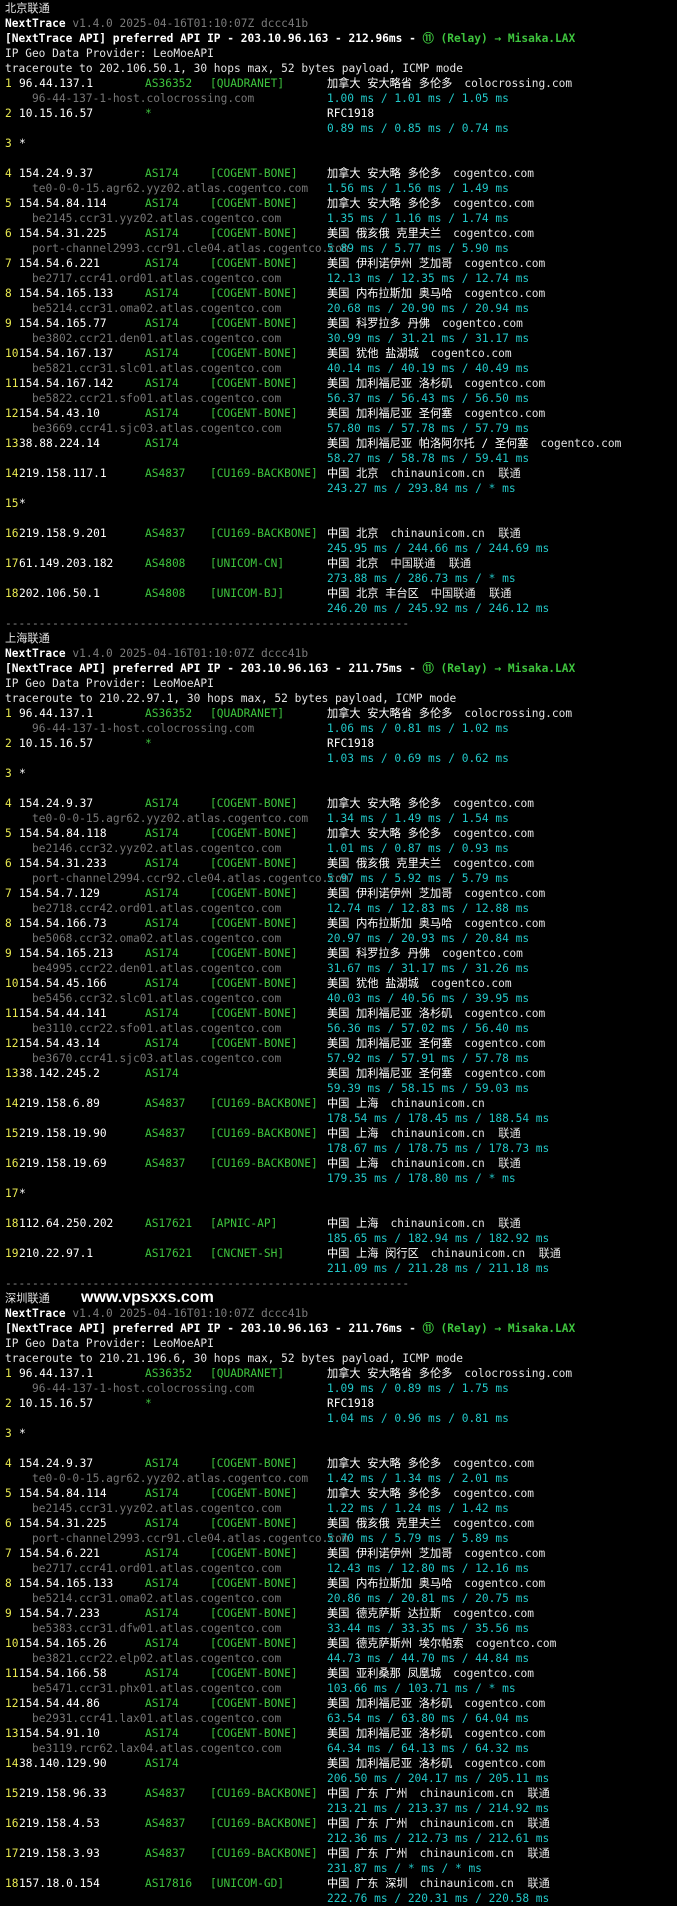 The height and width of the screenshot is (1906, 677). Describe the element at coordinates (63, 983) in the screenshot. I see `hop-ip: 154.54.45.166` at that location.